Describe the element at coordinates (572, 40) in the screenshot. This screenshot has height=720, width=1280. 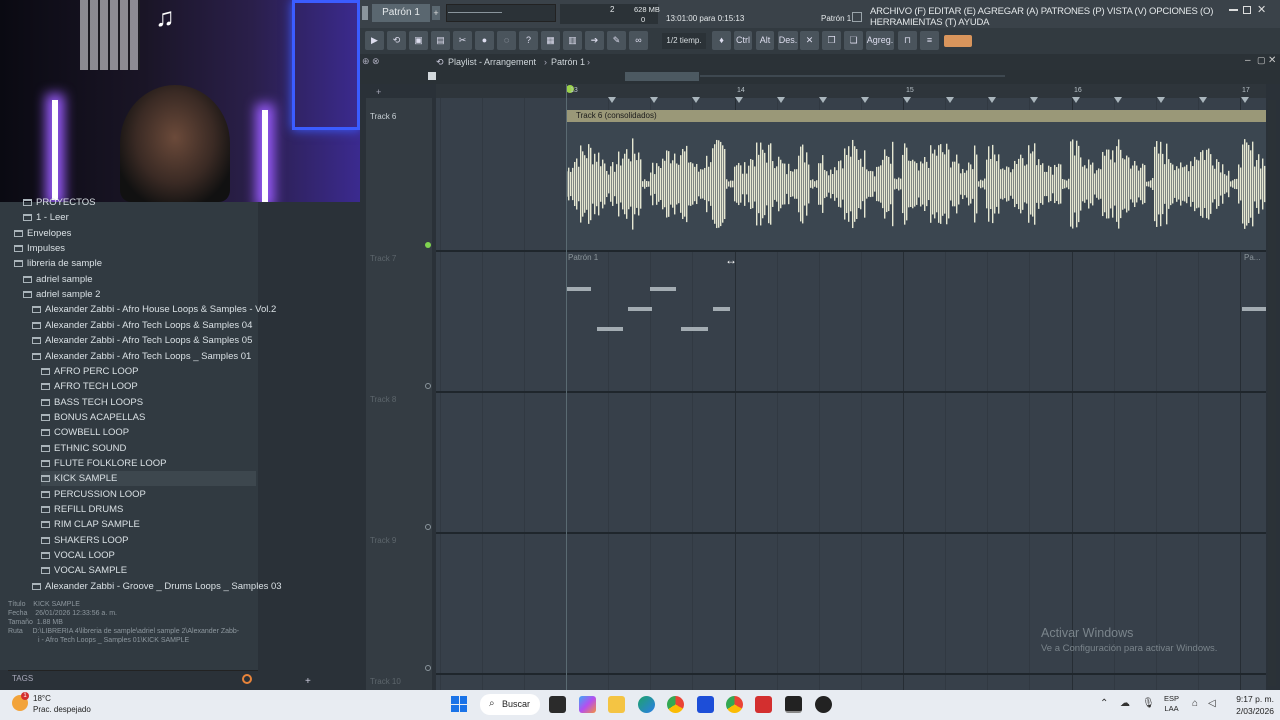
I see `piano-roll-icon: ▥` at that location.